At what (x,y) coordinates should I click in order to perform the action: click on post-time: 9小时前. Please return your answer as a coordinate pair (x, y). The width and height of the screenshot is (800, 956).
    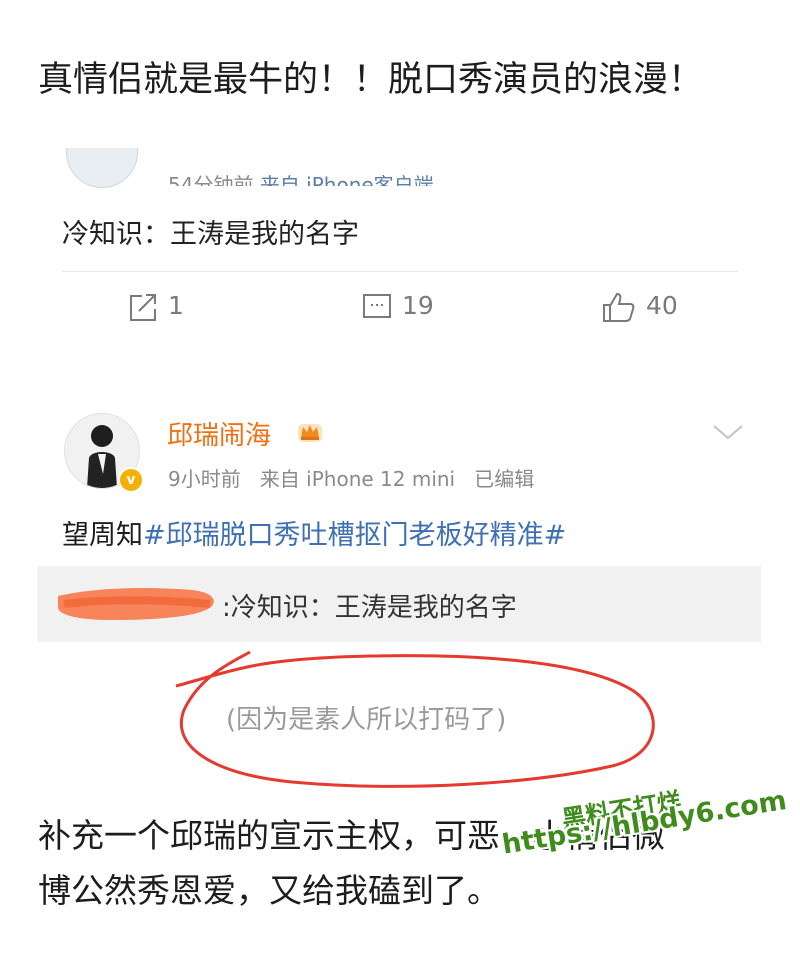
    Looking at the image, I should click on (204, 479).